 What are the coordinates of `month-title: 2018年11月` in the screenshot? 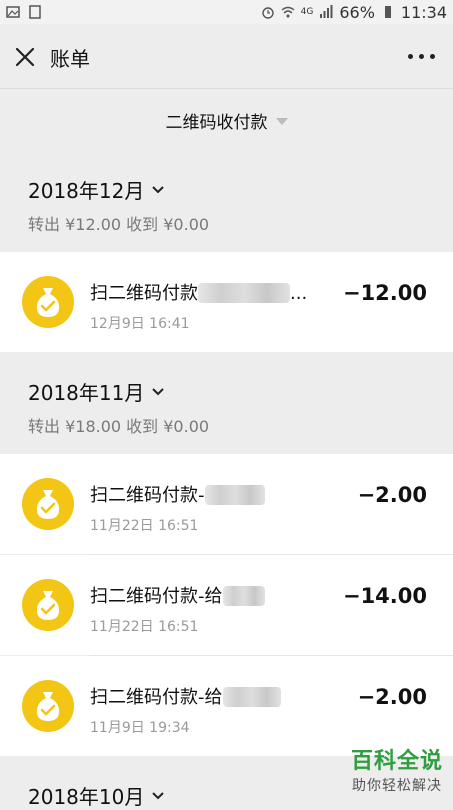 It's located at (86, 393).